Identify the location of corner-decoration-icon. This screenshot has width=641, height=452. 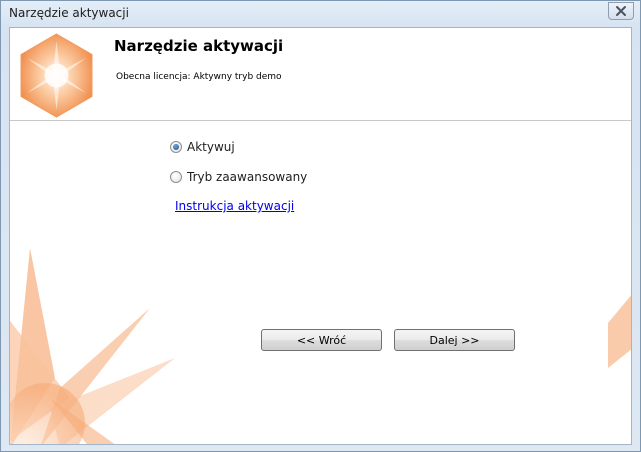
(619, 331).